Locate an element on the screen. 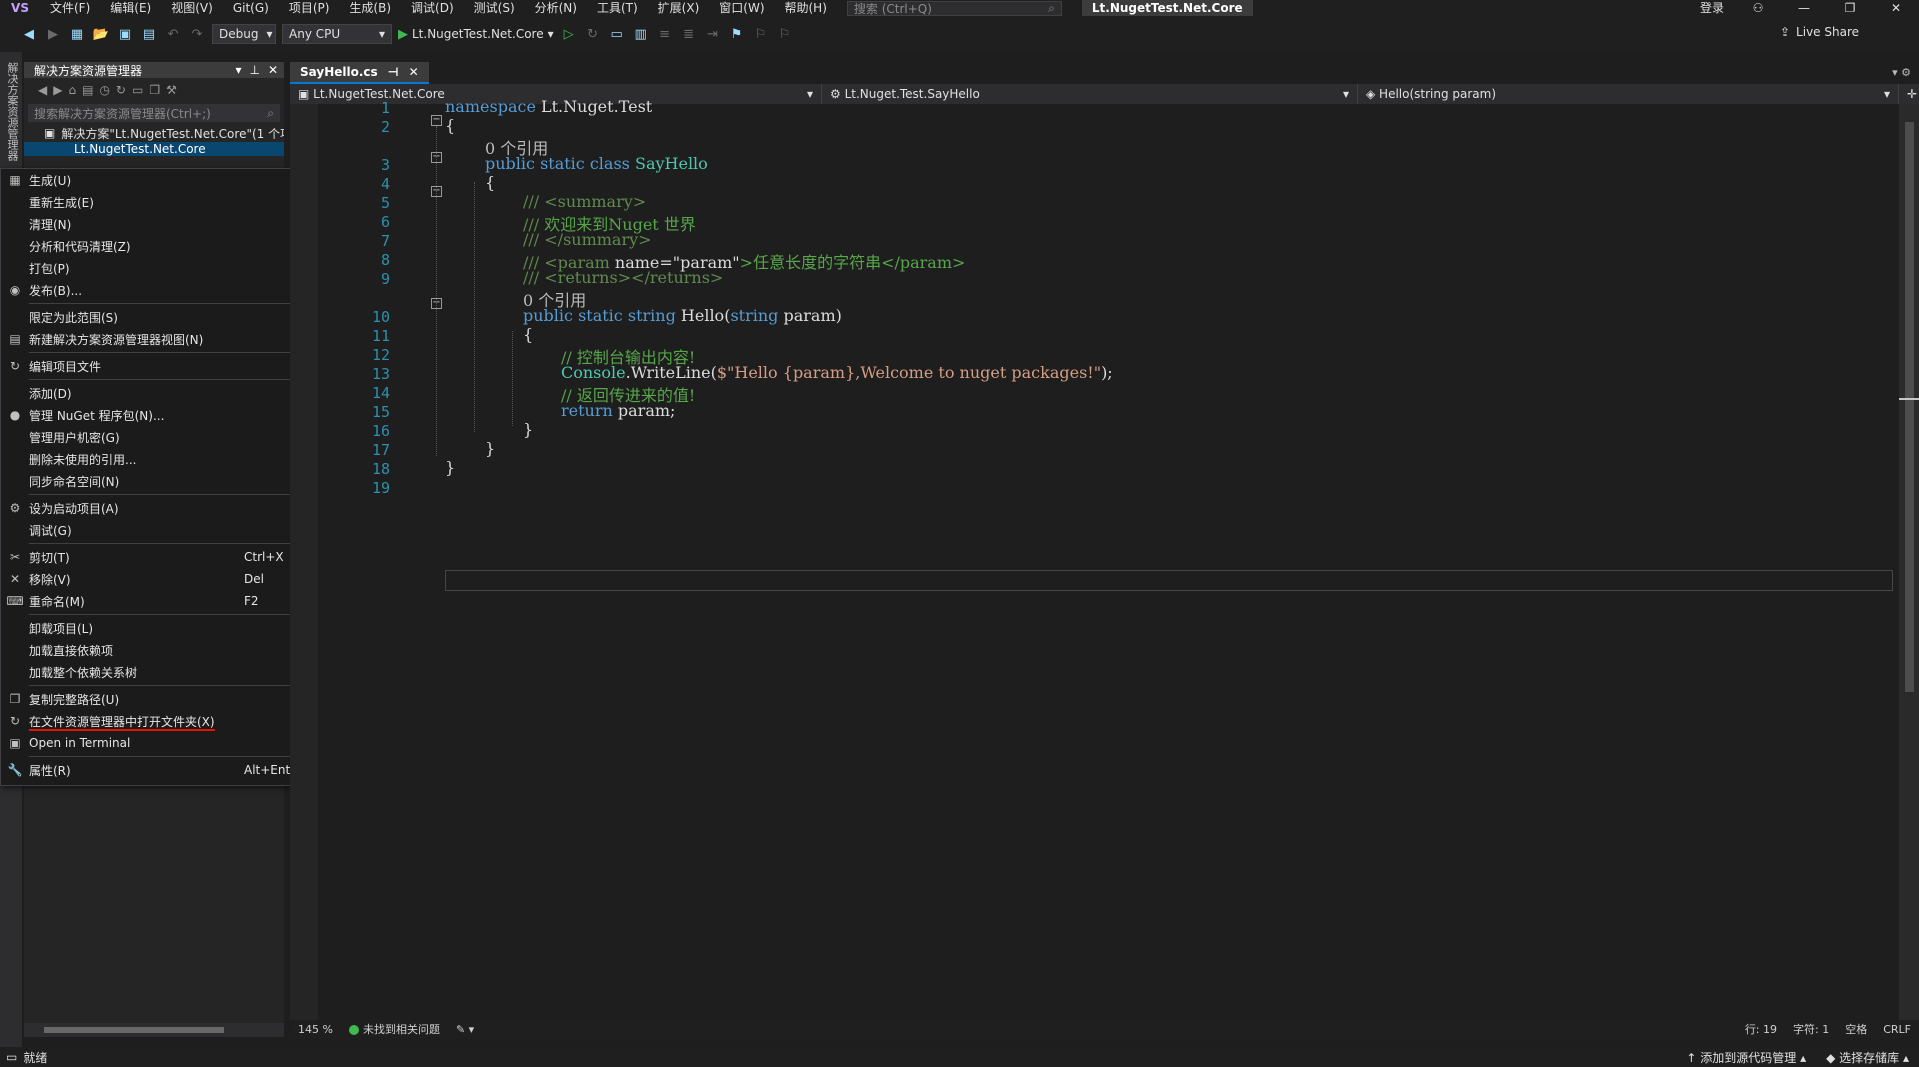 The image size is (1919, 1067). history-icon: ◷ is located at coordinates (104, 90).